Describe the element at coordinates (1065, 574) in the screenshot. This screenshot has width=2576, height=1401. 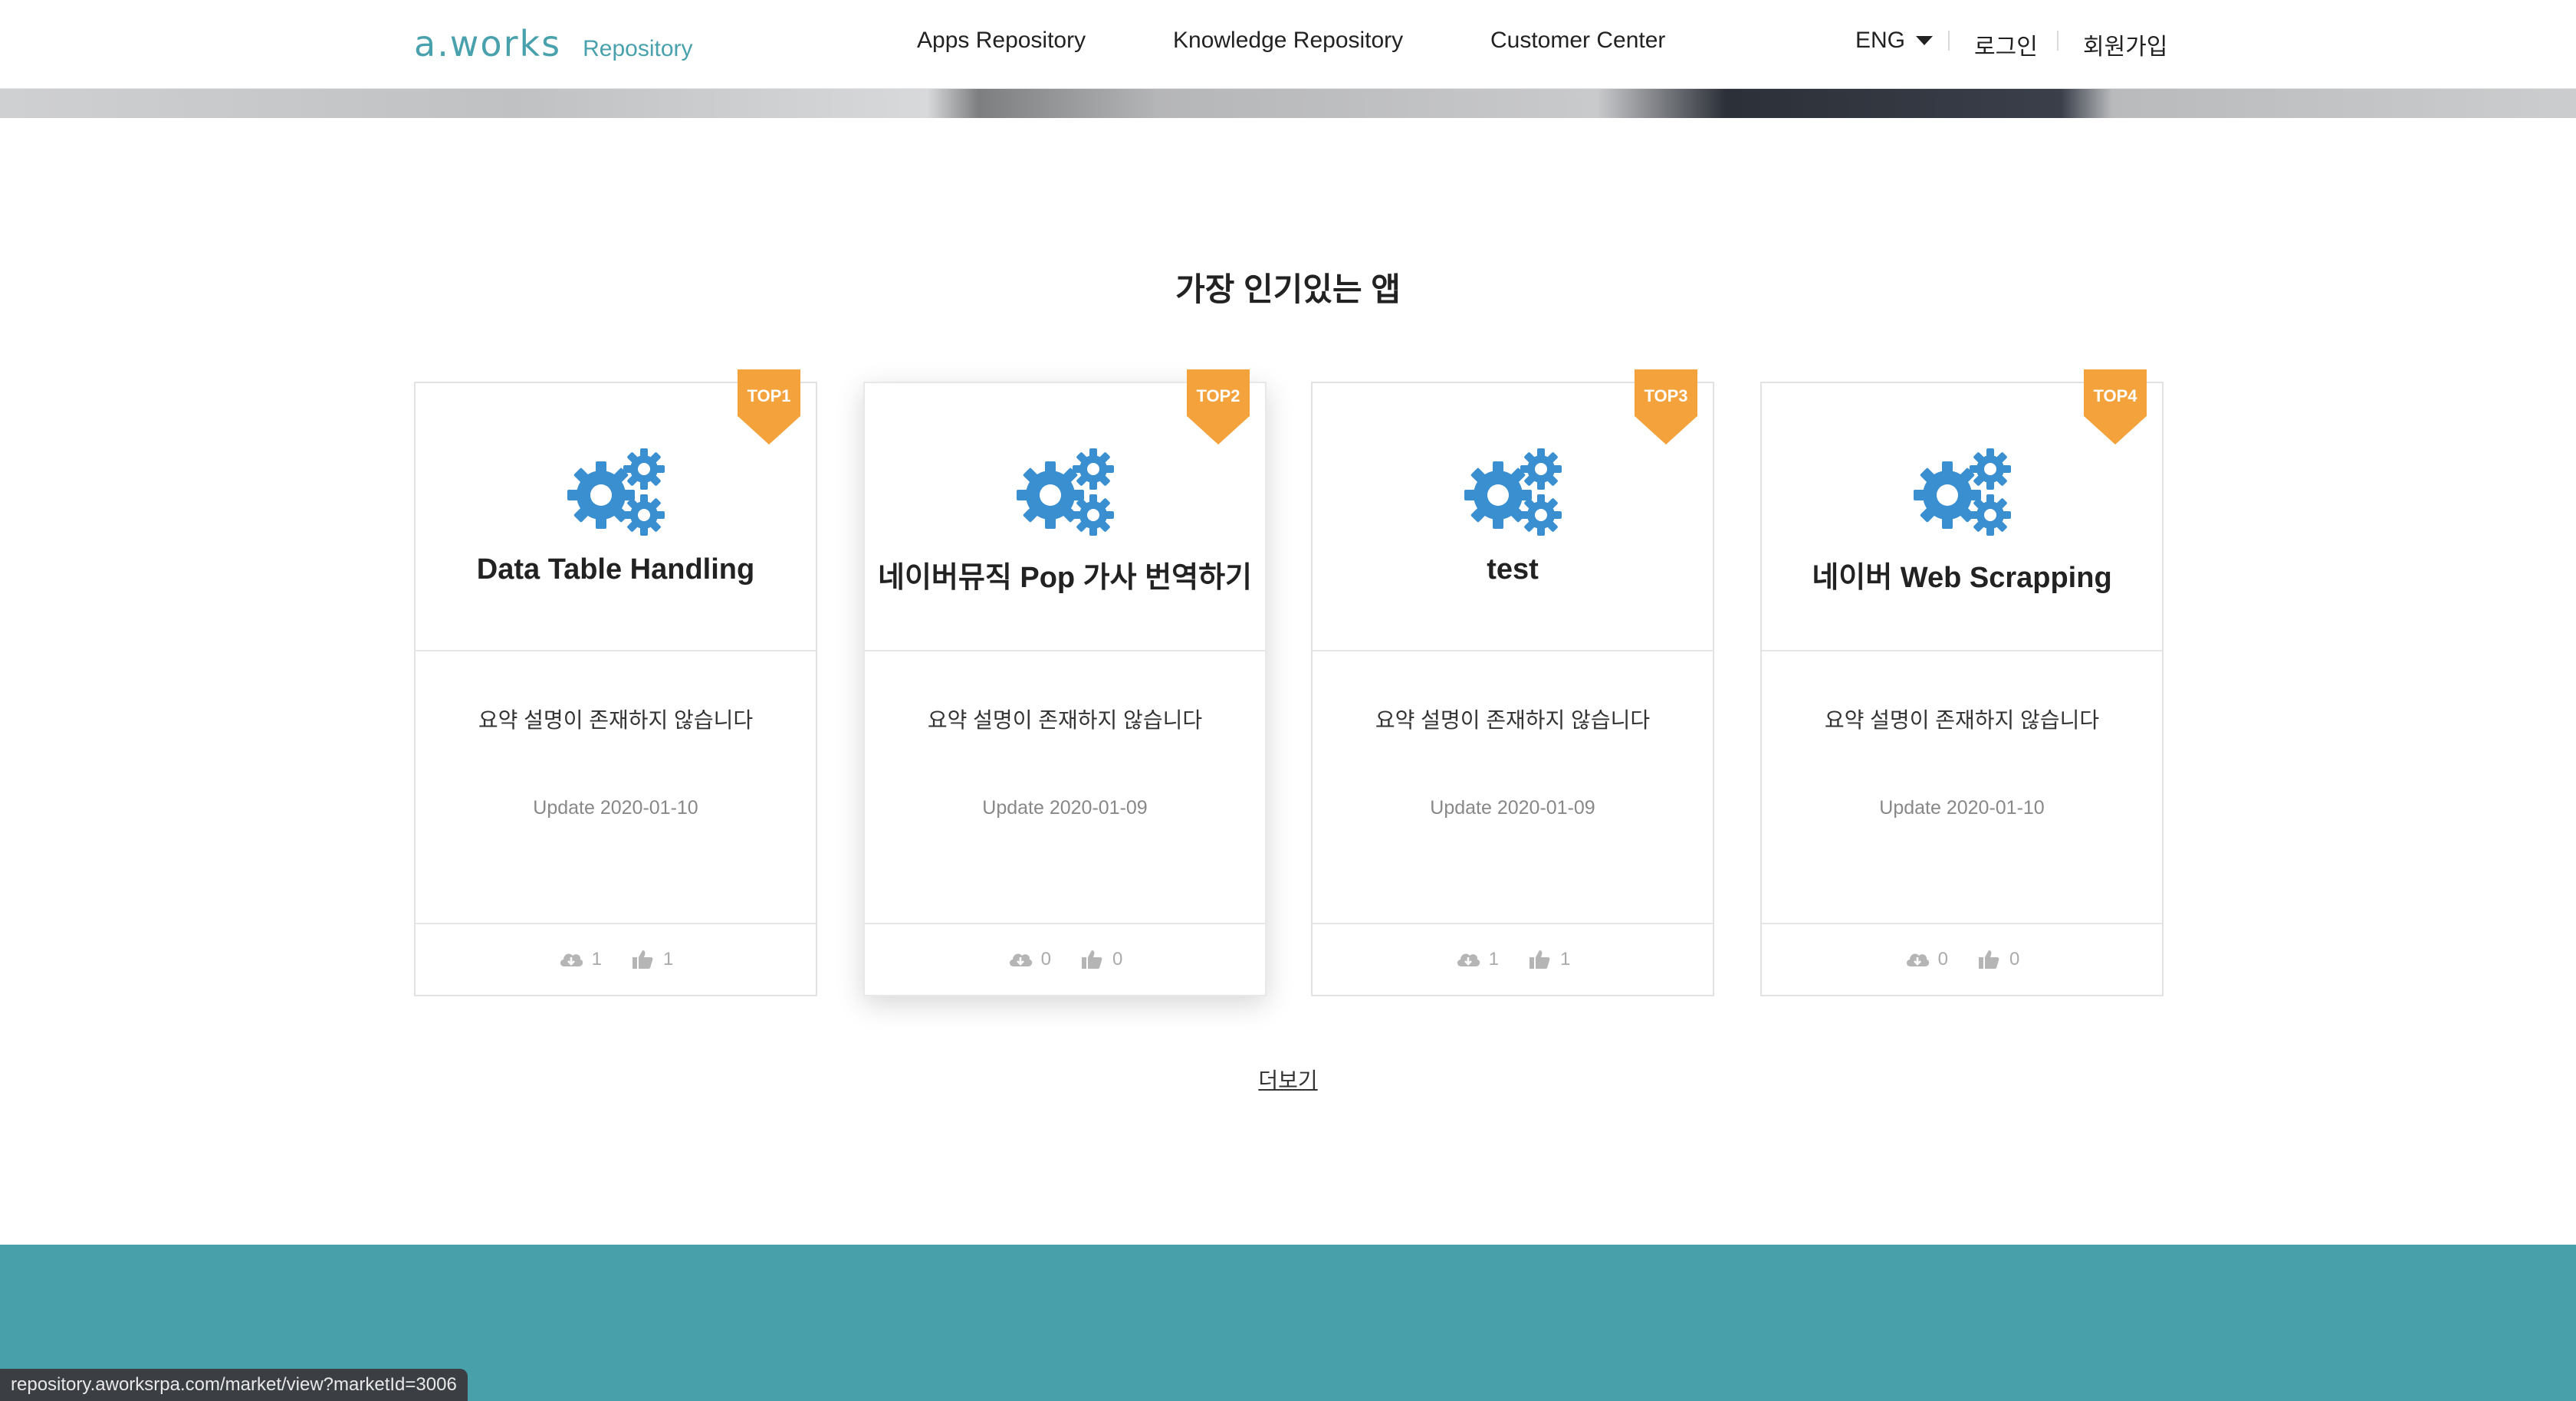
I see `app-name: 네이버뮤직 Pop 가사 번역하기` at that location.